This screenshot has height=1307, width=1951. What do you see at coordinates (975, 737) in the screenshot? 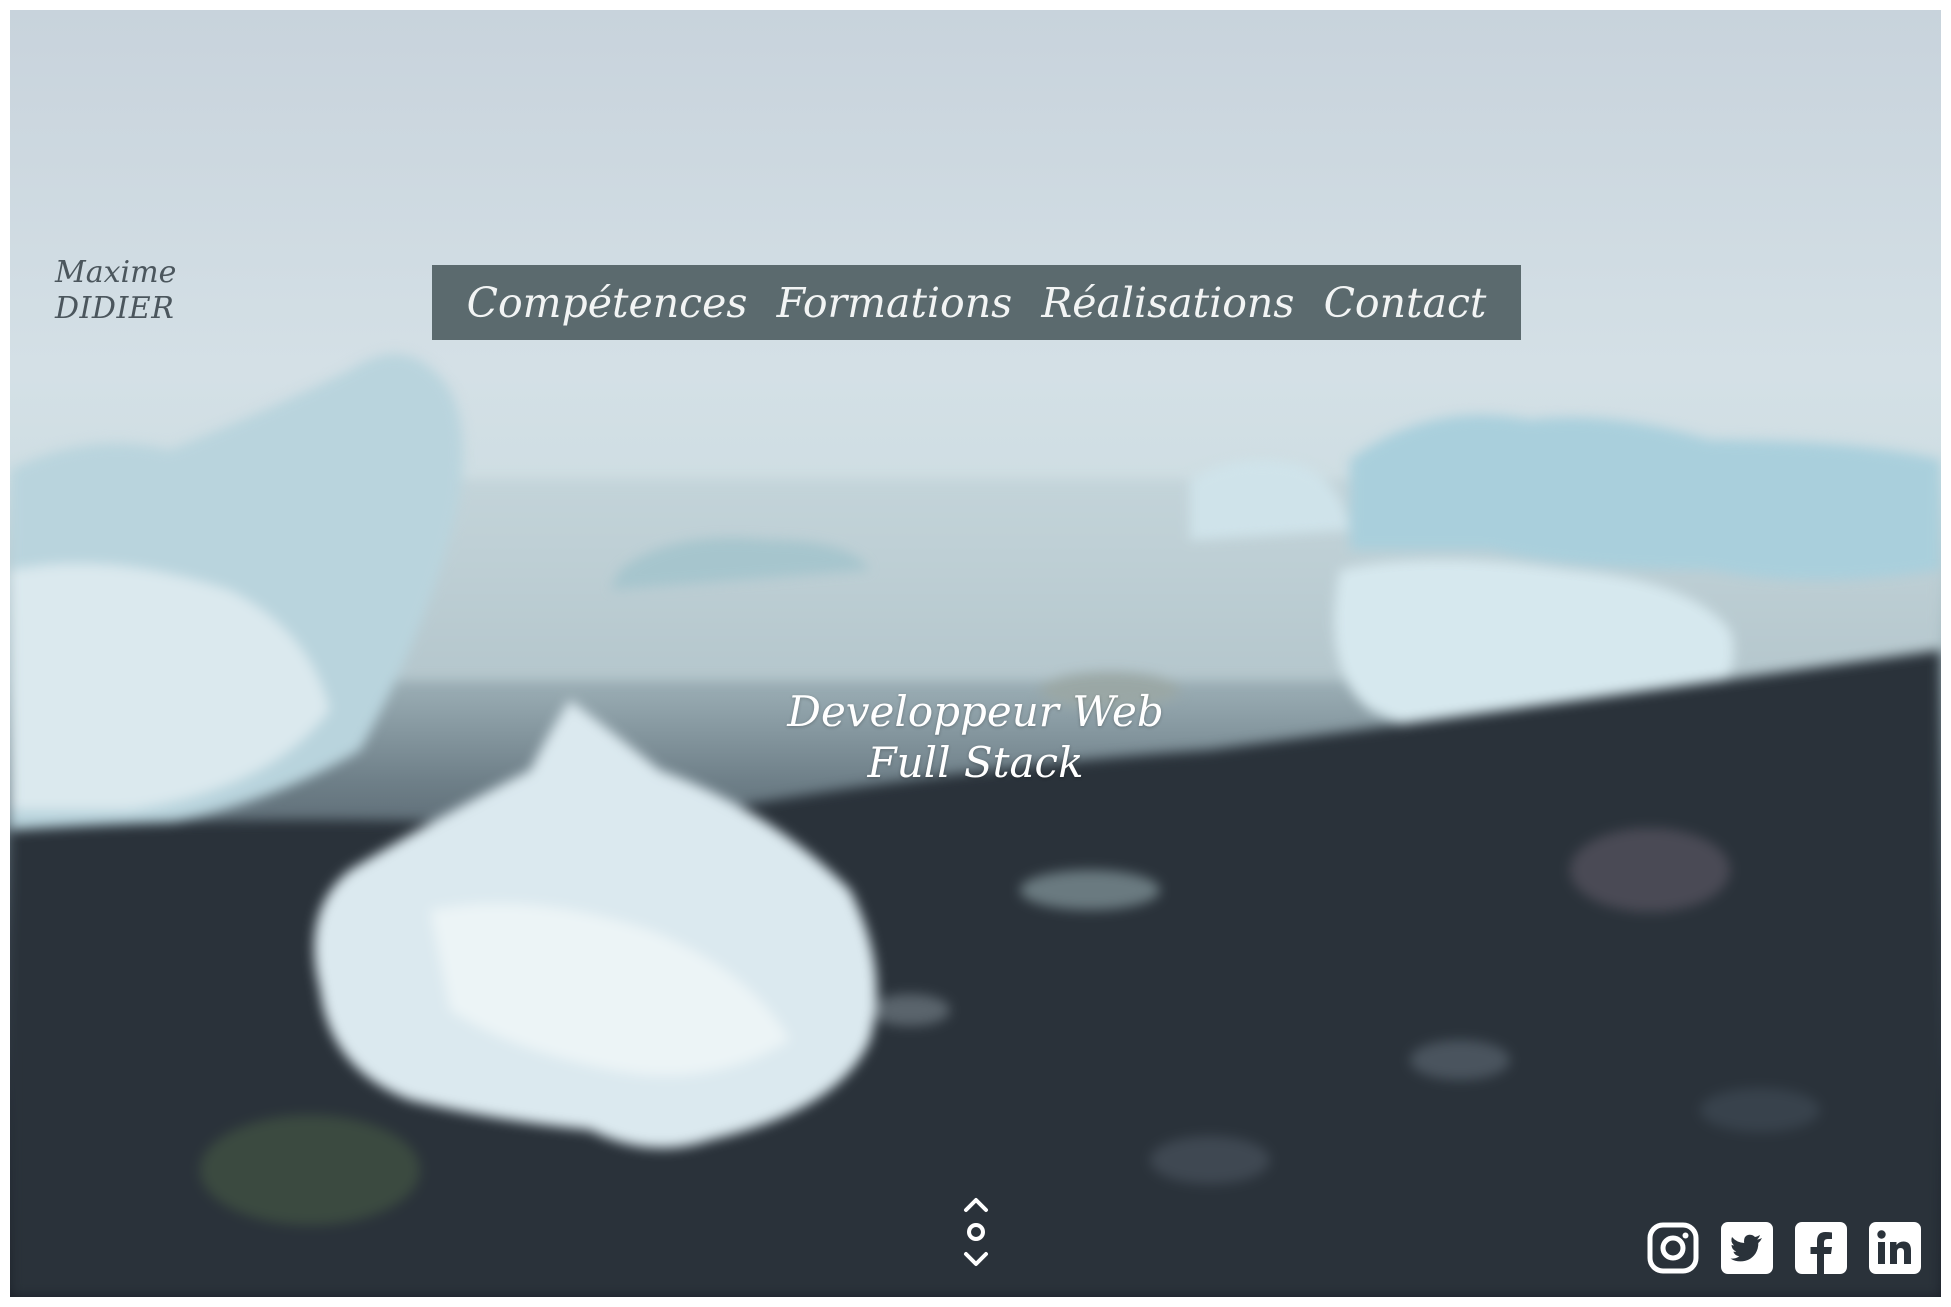
I see `hero-tagline: Developpeur Web Full Stack` at bounding box center [975, 737].